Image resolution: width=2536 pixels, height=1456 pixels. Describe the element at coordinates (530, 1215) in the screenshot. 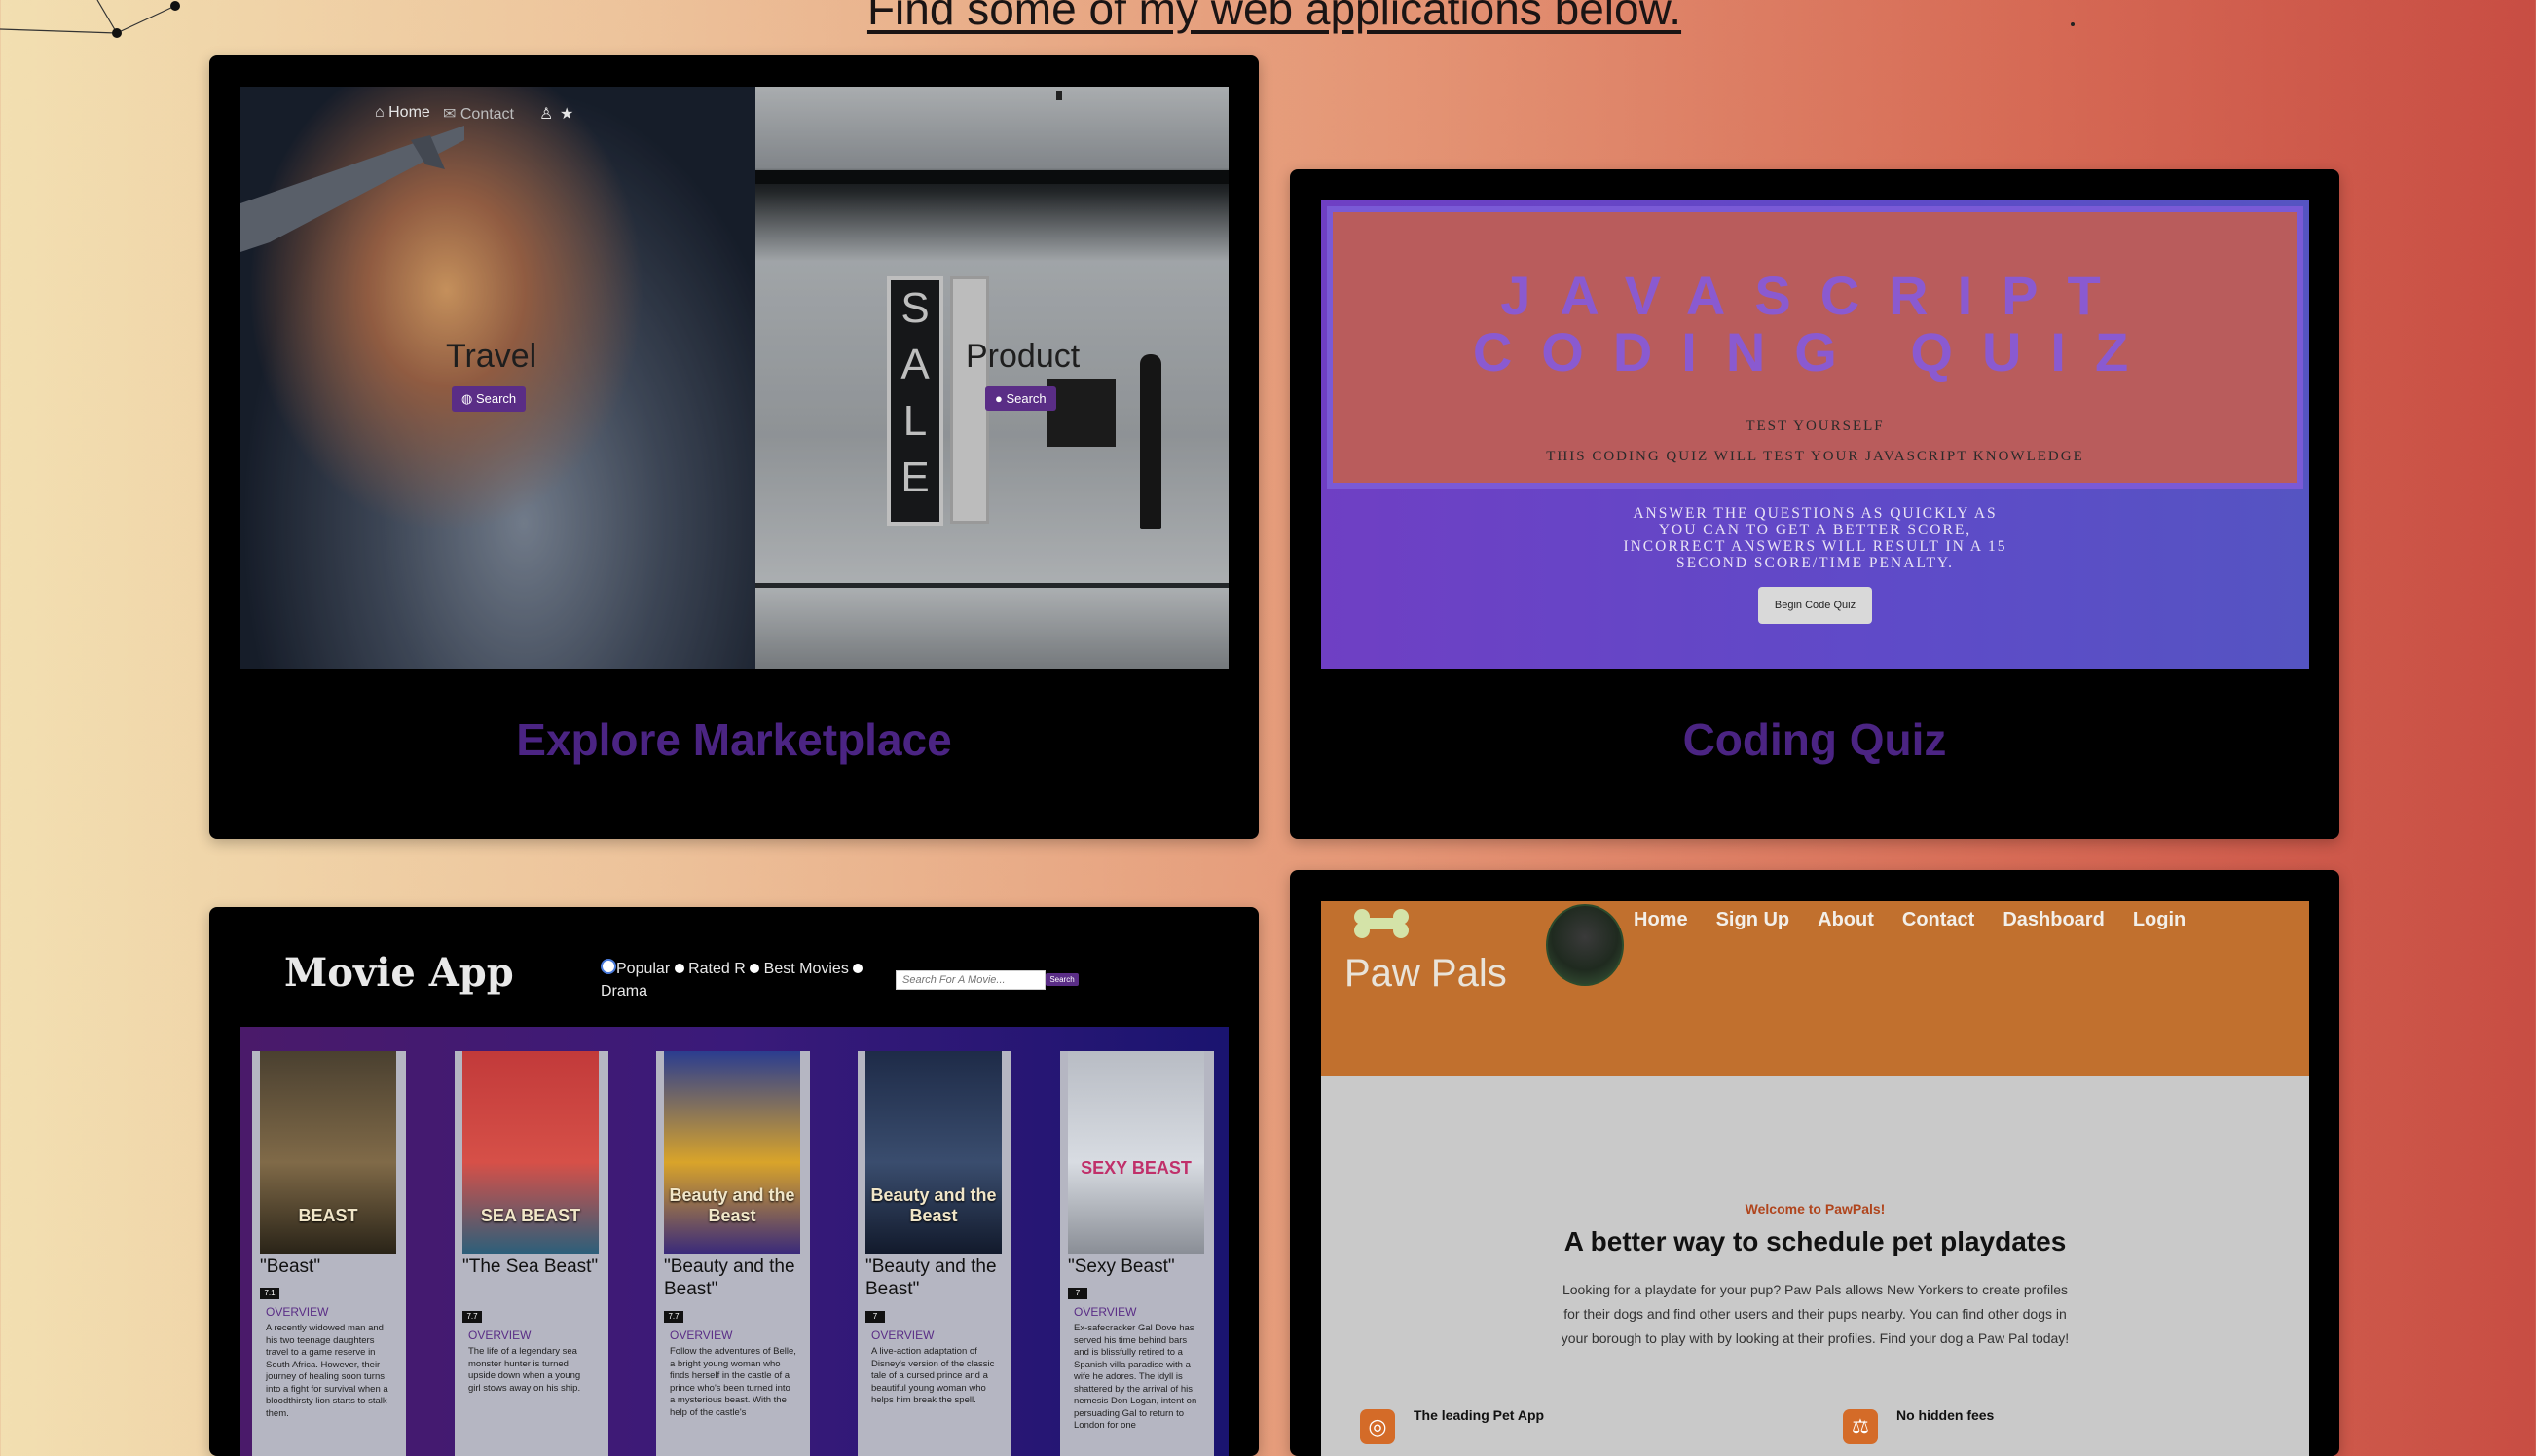

I see `poster-title-text: SEA BEAST` at that location.